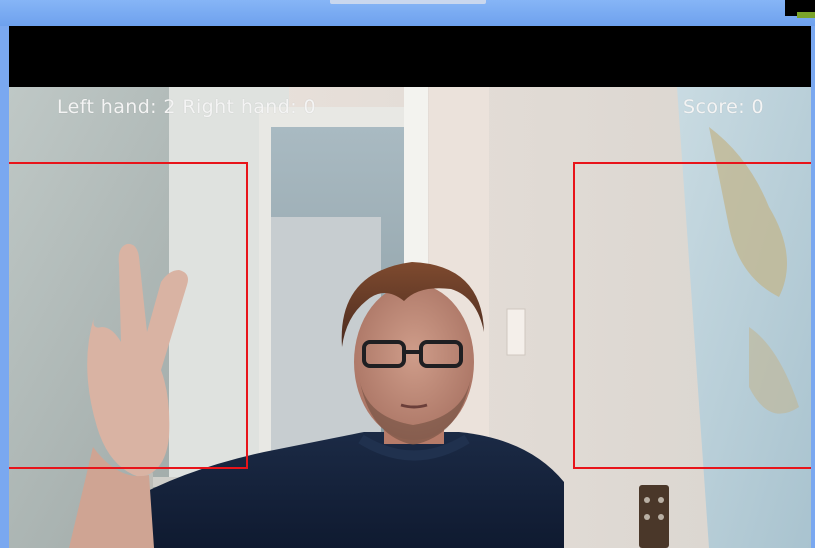 This screenshot has height=548, width=815. What do you see at coordinates (806, 15) in the screenshot?
I see `corner-indicator-green` at bounding box center [806, 15].